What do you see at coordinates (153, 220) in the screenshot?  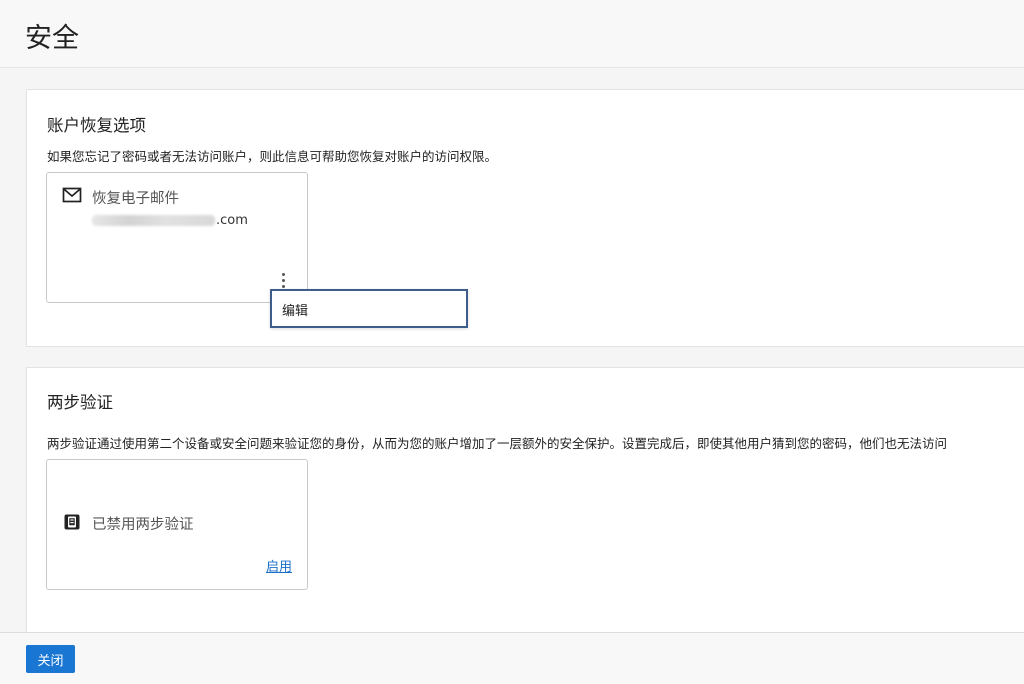 I see `redacted-email-prefix` at bounding box center [153, 220].